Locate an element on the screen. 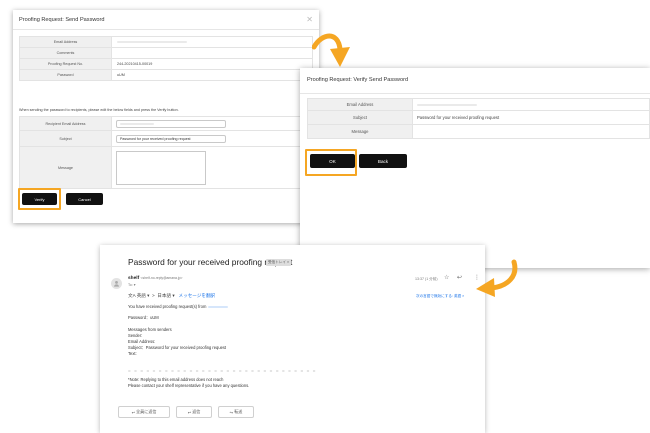 This screenshot has width=650, height=433. table-row: Password uUM is located at coordinates (166, 75).